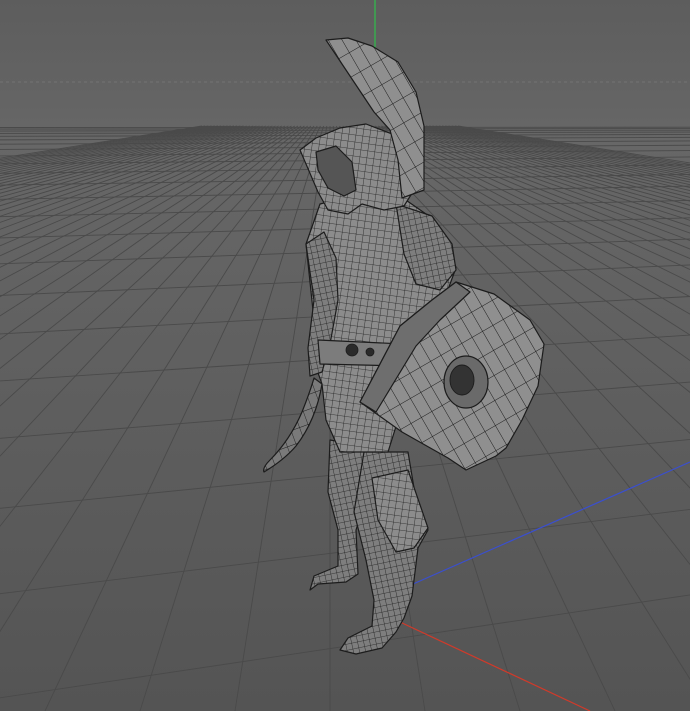 The width and height of the screenshot is (690, 711). I want to click on shield-boss-center, so click(462, 380).